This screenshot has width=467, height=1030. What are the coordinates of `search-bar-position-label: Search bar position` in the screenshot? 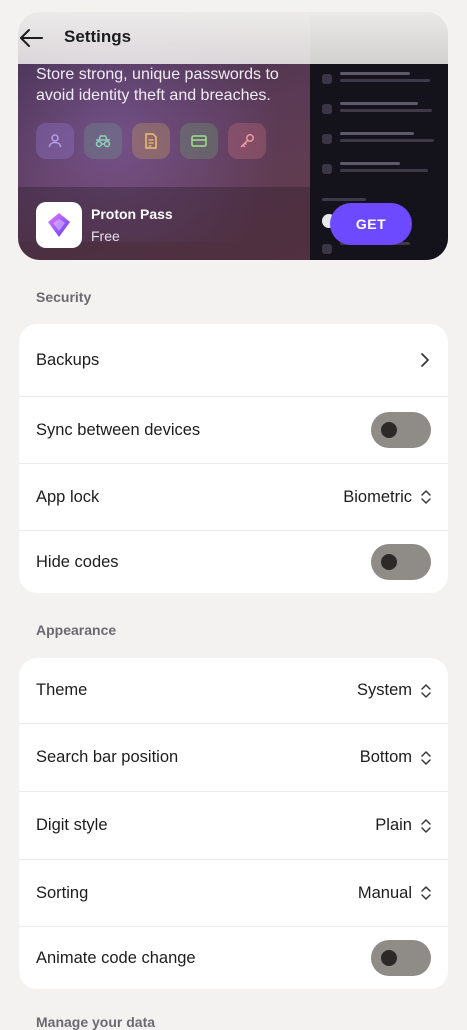 It's located at (107, 757).